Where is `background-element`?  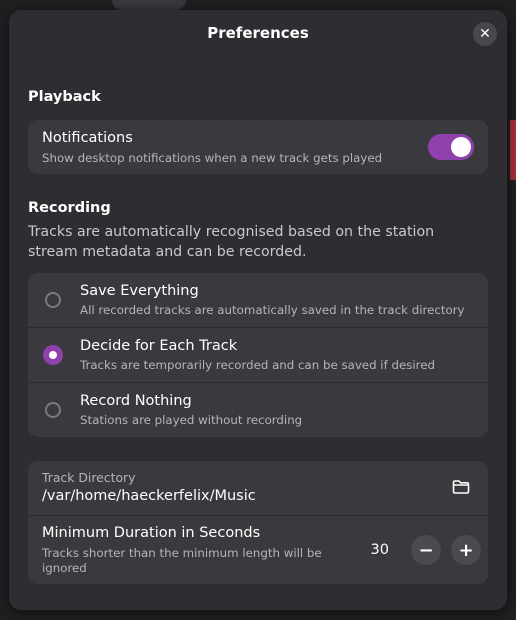
background-element is located at coordinates (149, 5).